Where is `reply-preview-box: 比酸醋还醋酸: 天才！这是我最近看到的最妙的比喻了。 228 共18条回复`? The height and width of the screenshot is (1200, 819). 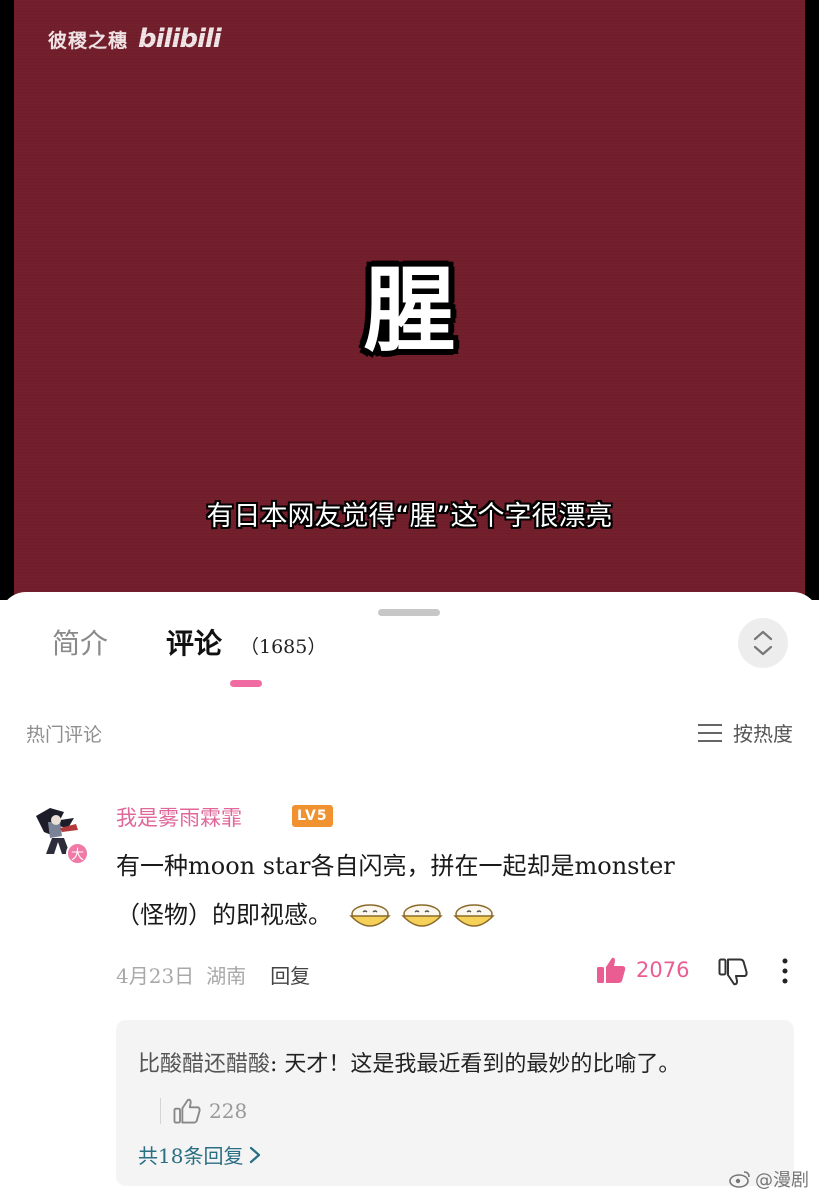 reply-preview-box: 比酸醋还醋酸: 天才！这是我最近看到的最妙的比喻了。 228 共18条回复 is located at coordinates (455, 1103).